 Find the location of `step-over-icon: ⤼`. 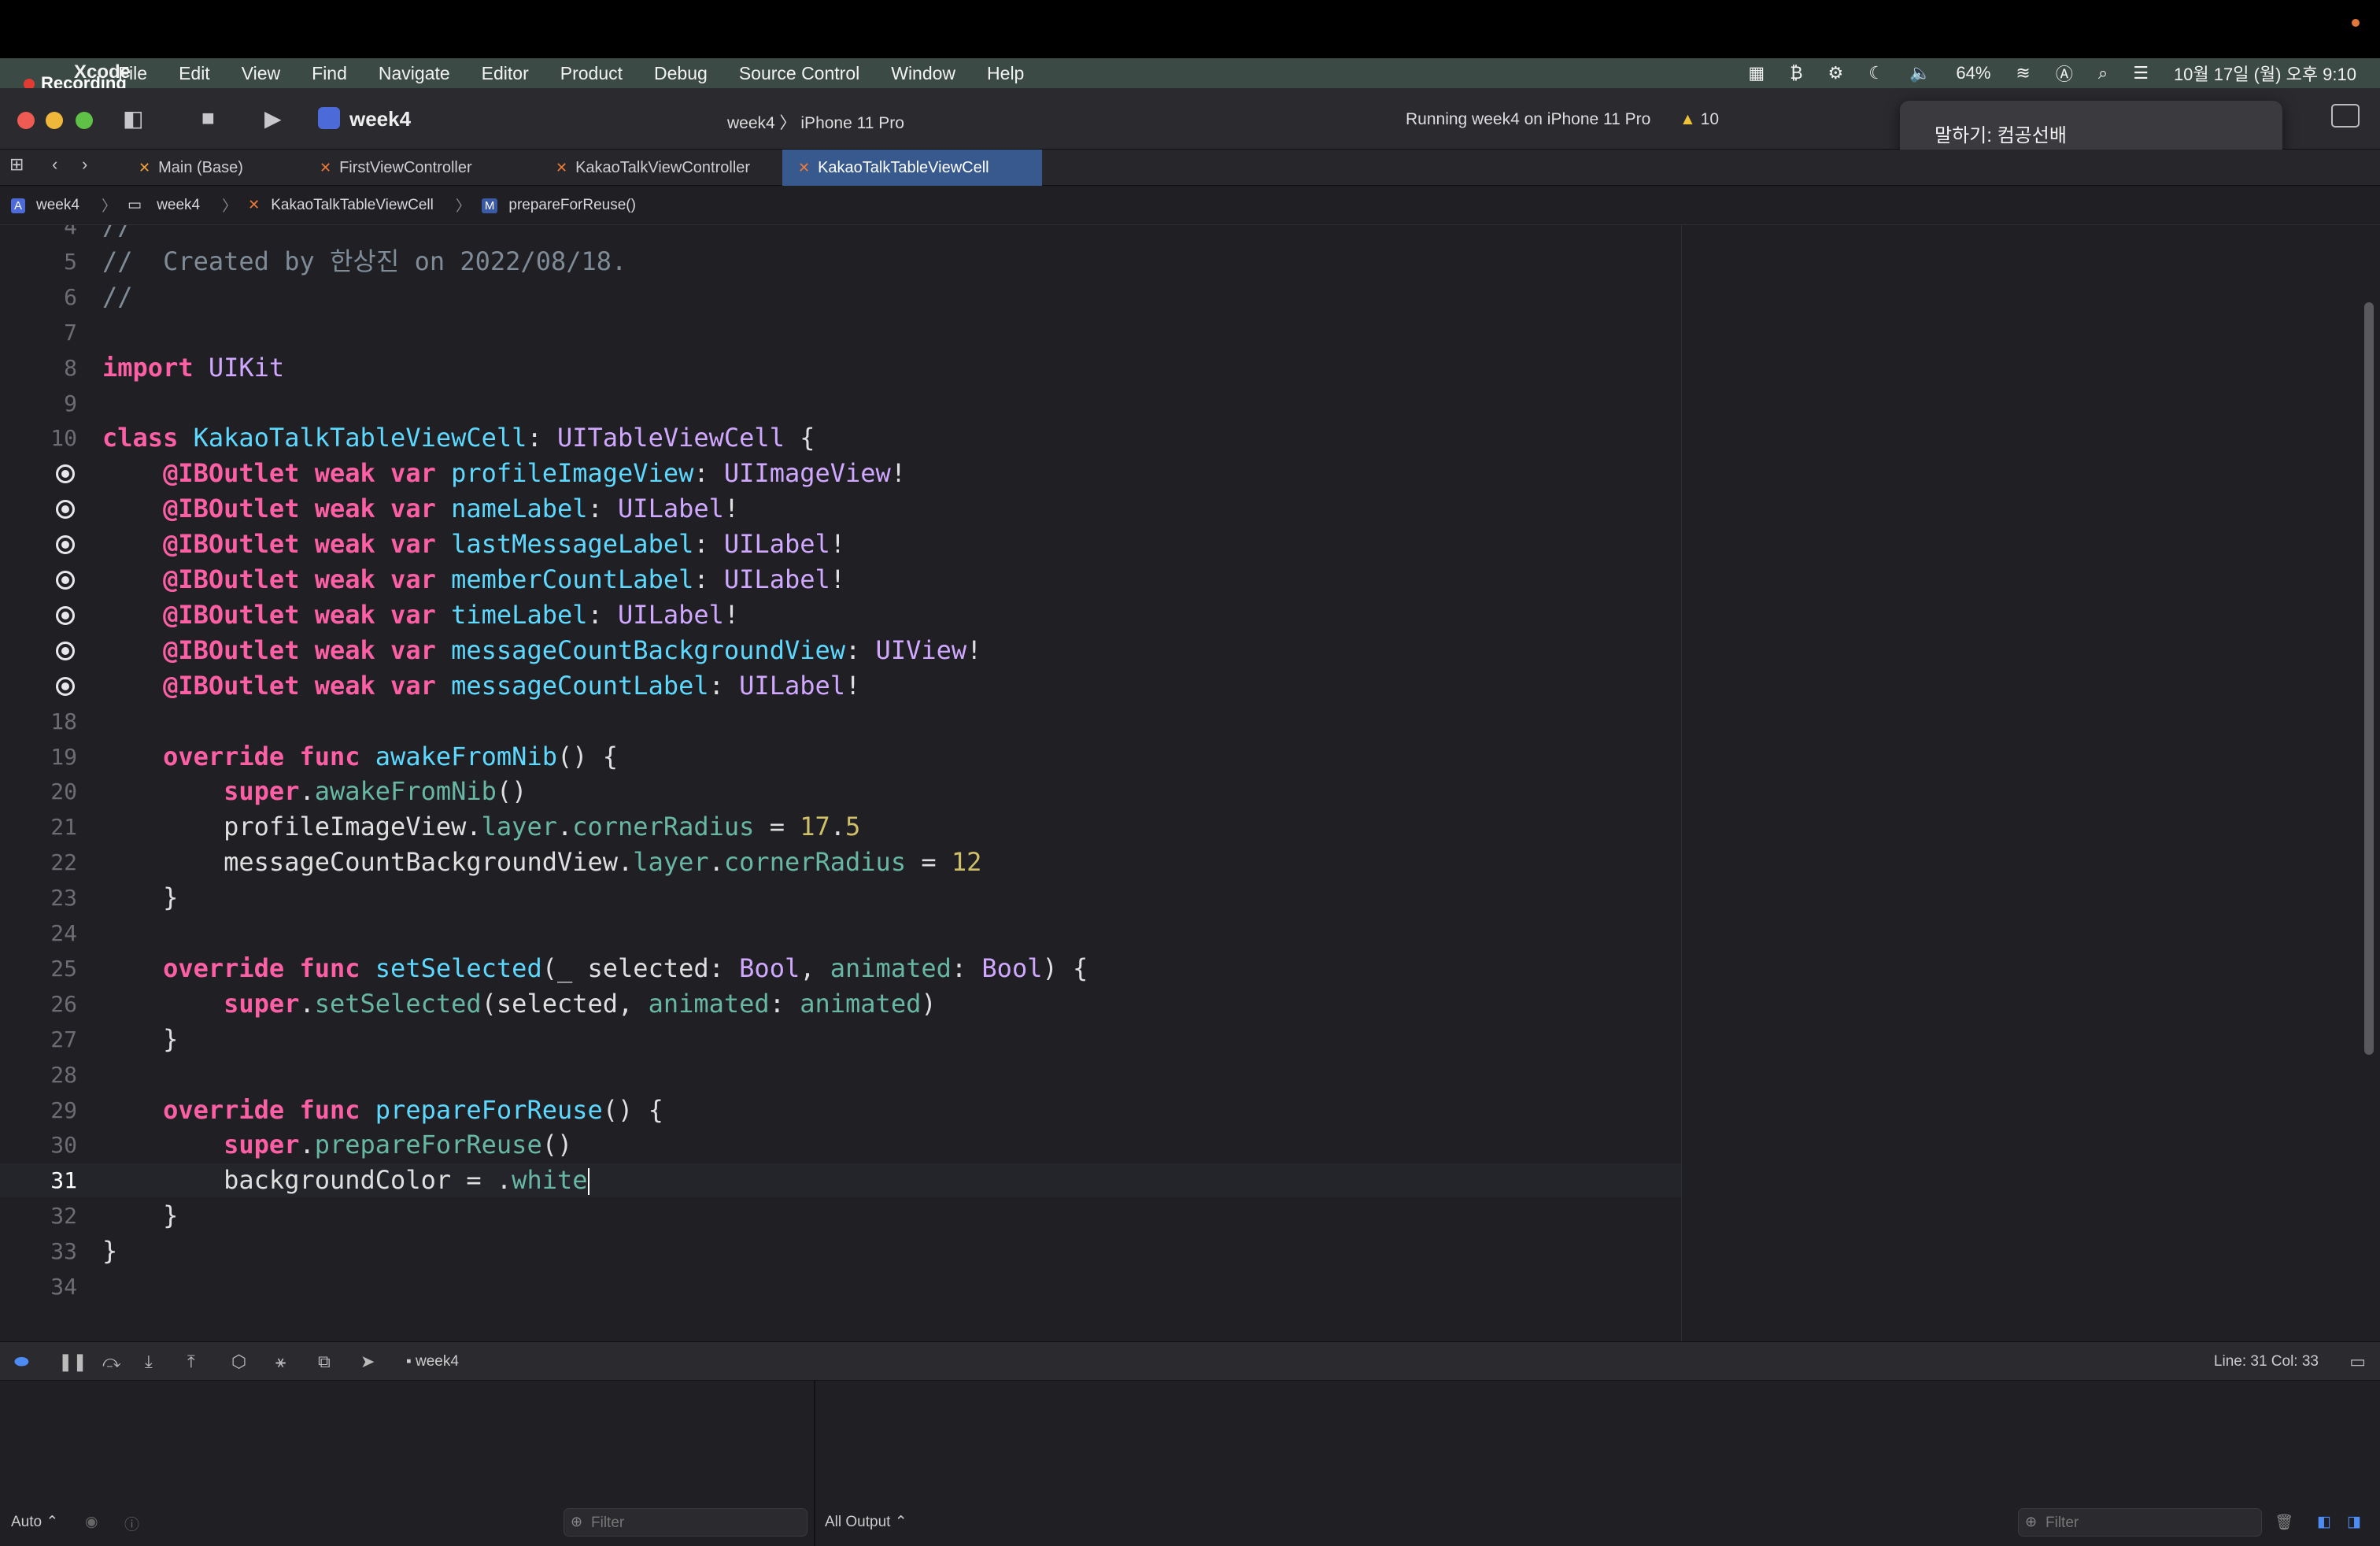

step-over-icon: ⤼ is located at coordinates (111, 1362).